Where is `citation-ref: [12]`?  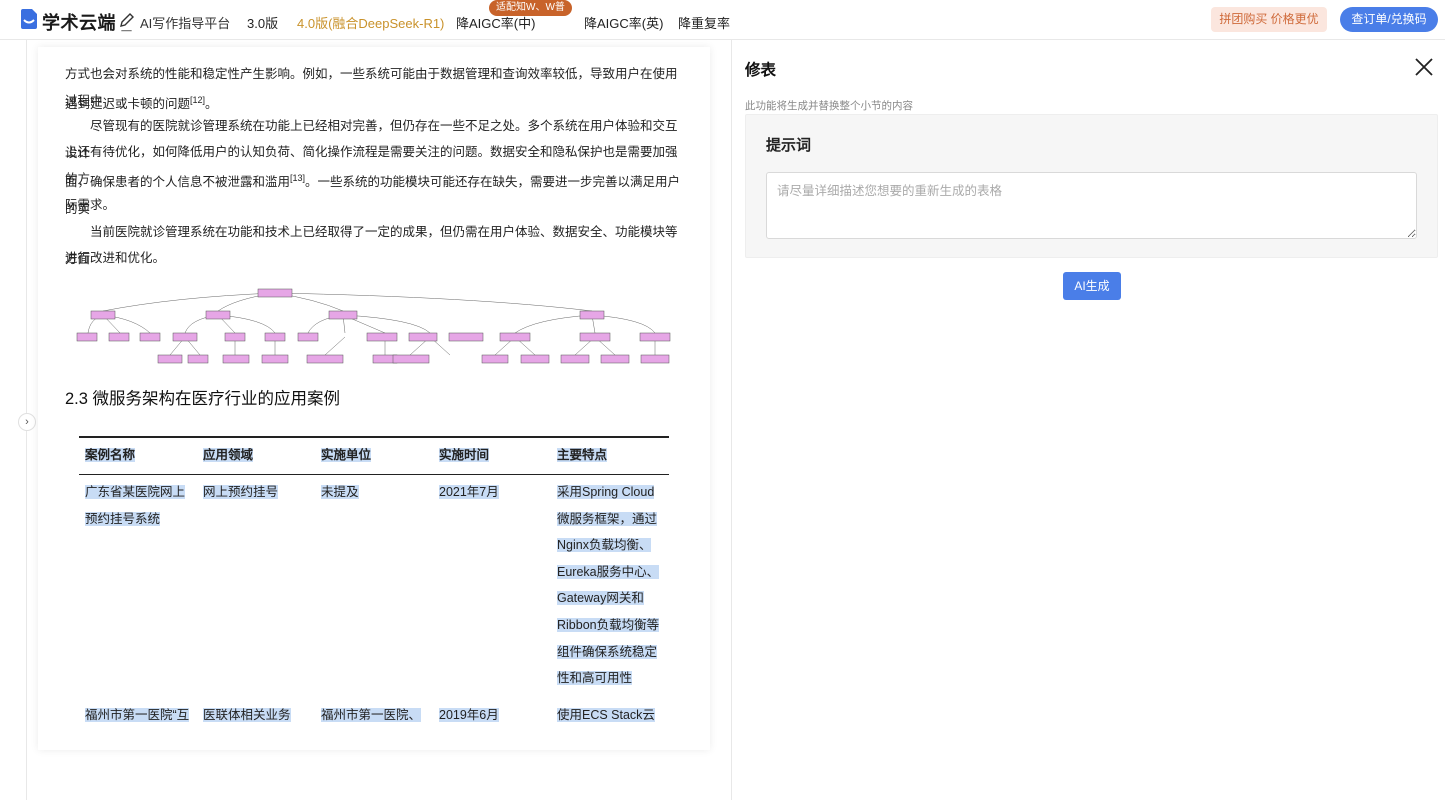 citation-ref: [12] is located at coordinates (197, 100).